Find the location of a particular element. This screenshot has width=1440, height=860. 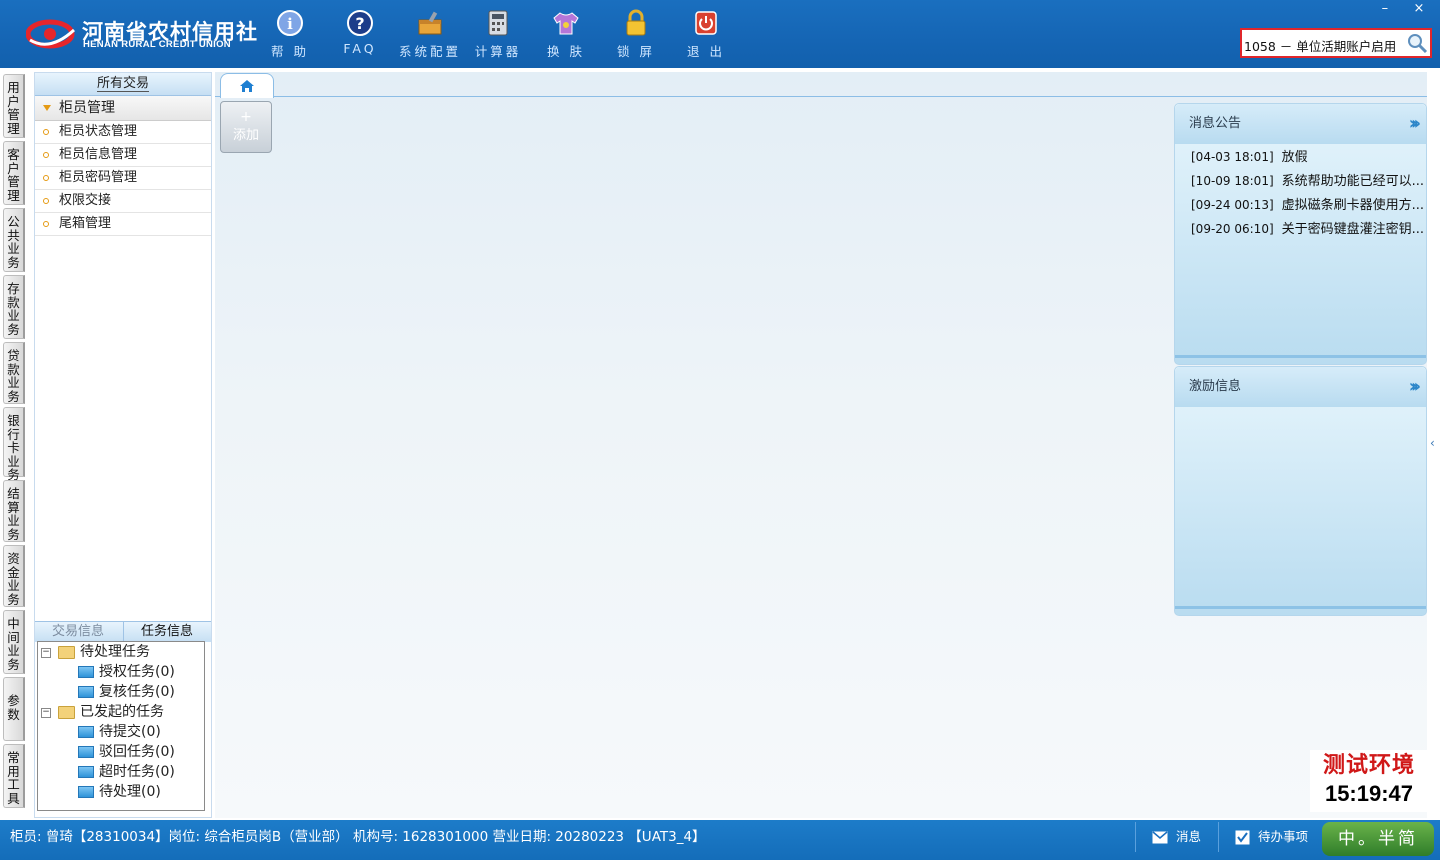

tree-node-rejected: 驳回任务(0) is located at coordinates (126, 752).